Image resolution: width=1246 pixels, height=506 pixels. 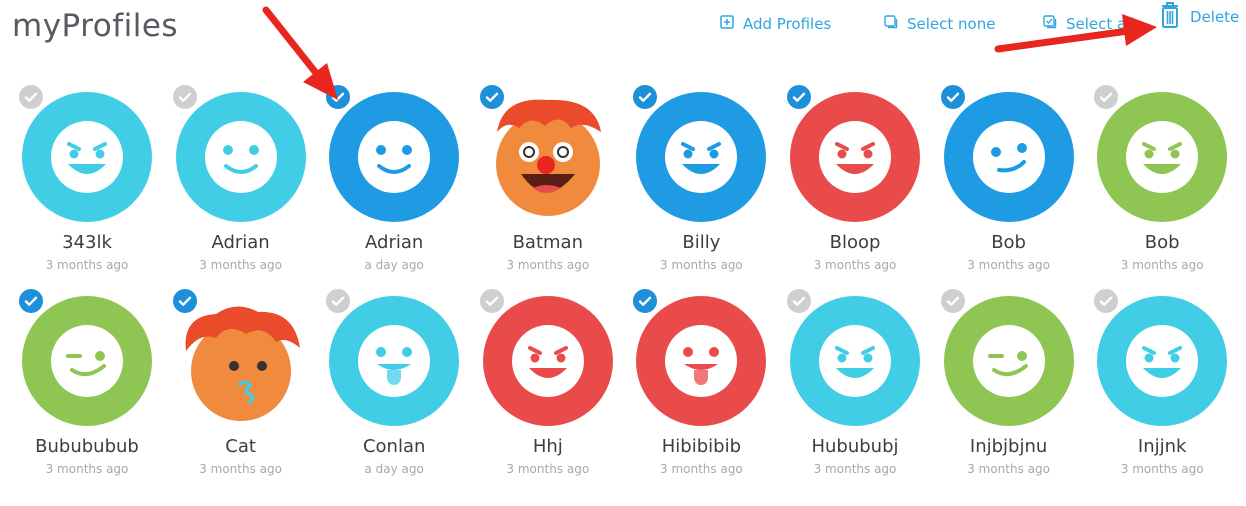 I want to click on clown-face-icon, so click(x=548, y=157).